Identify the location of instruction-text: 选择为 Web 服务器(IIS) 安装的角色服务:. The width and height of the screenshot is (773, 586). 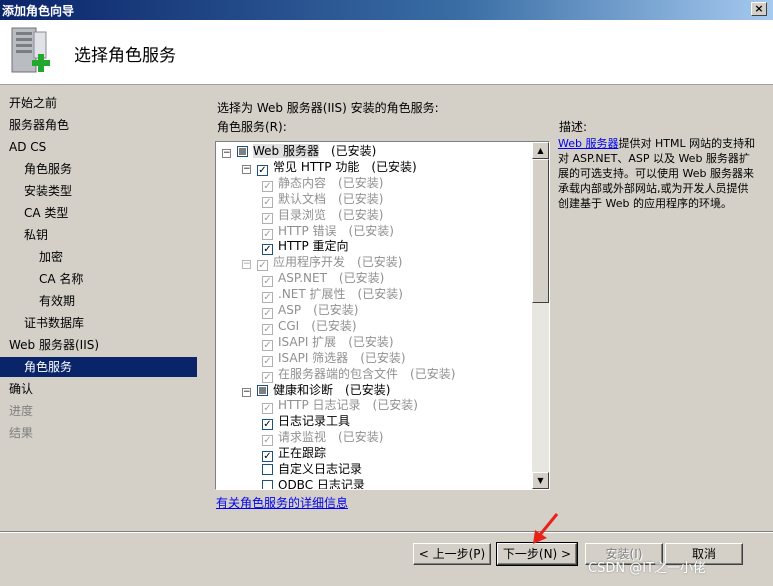
(328, 108).